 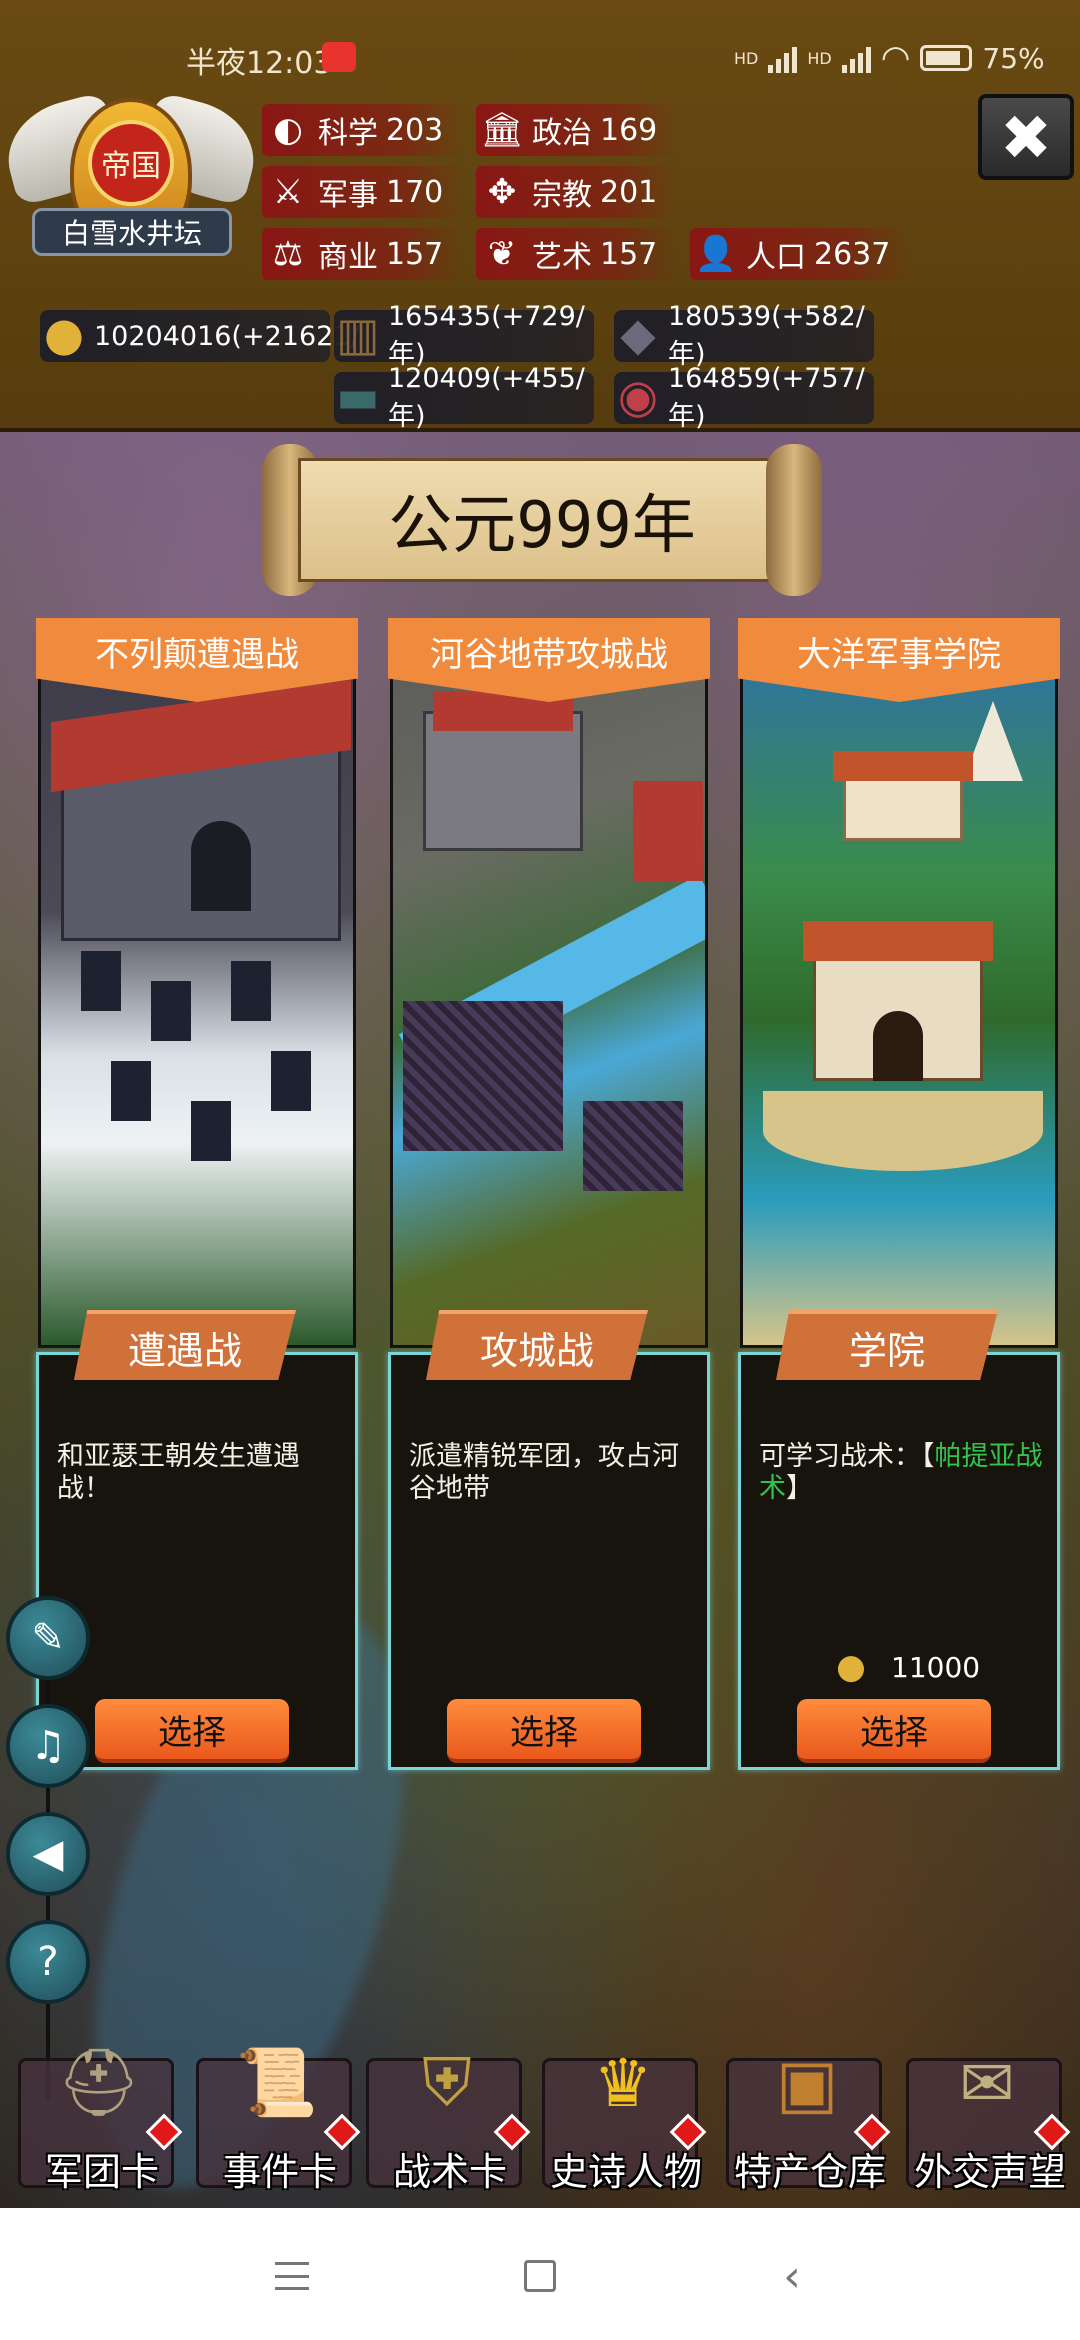 I want to click on resource-wood: ▥ 165435(+729/年), so click(x=464, y=335).